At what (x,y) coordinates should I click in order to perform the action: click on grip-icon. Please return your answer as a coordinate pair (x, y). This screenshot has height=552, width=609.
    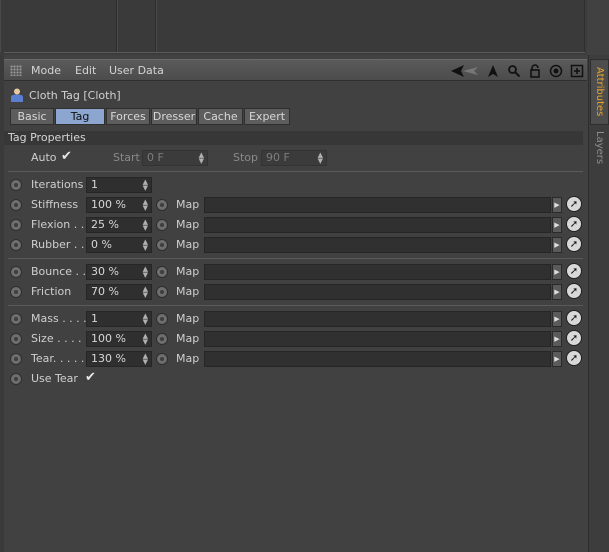
    Looking at the image, I should click on (16, 70).